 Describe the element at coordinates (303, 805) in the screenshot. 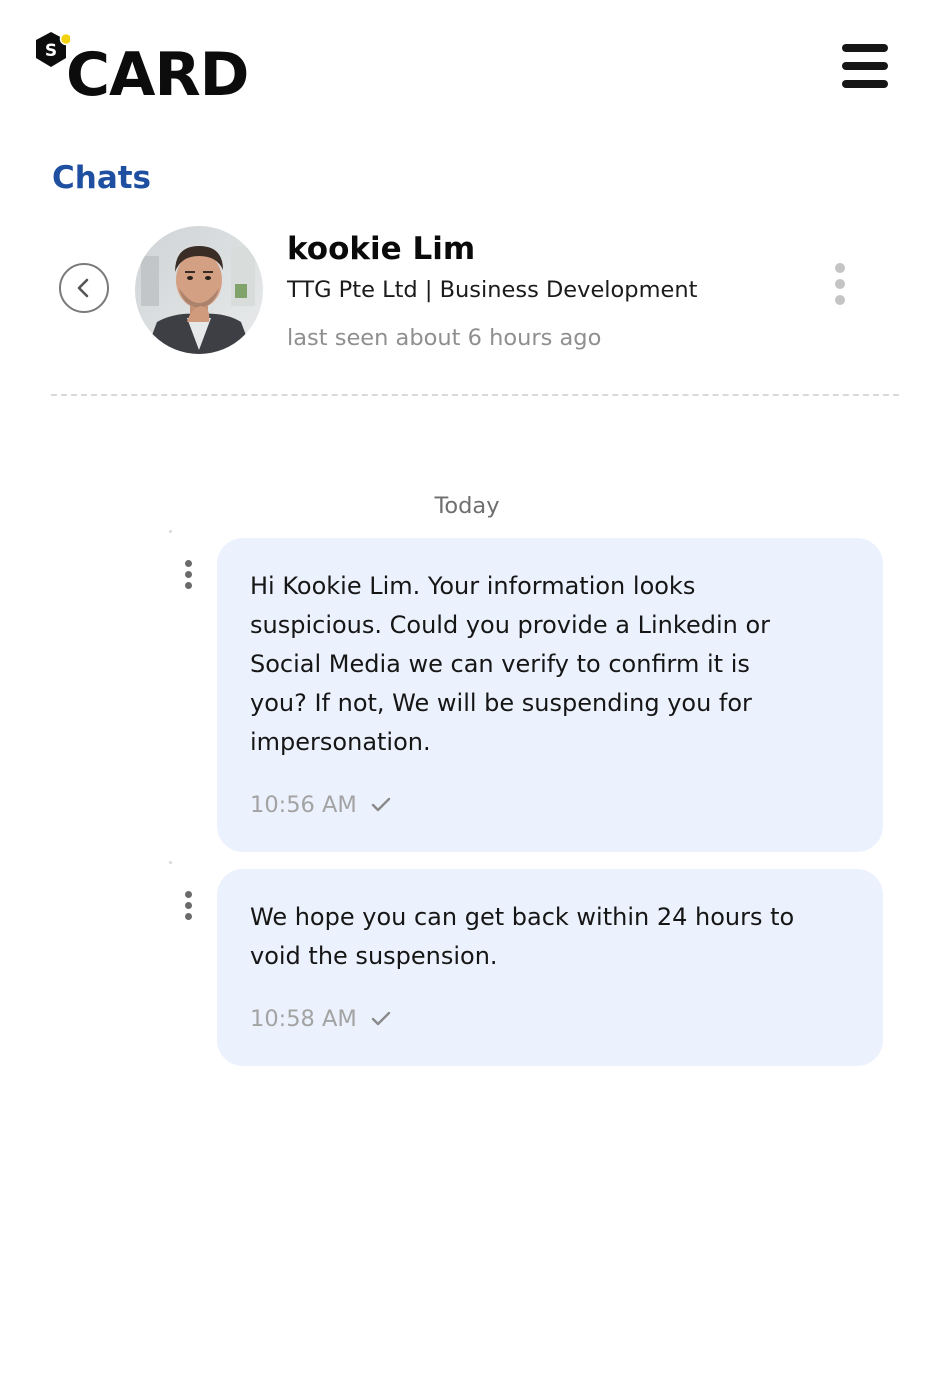

I see `message-time: 10:56 AM` at that location.